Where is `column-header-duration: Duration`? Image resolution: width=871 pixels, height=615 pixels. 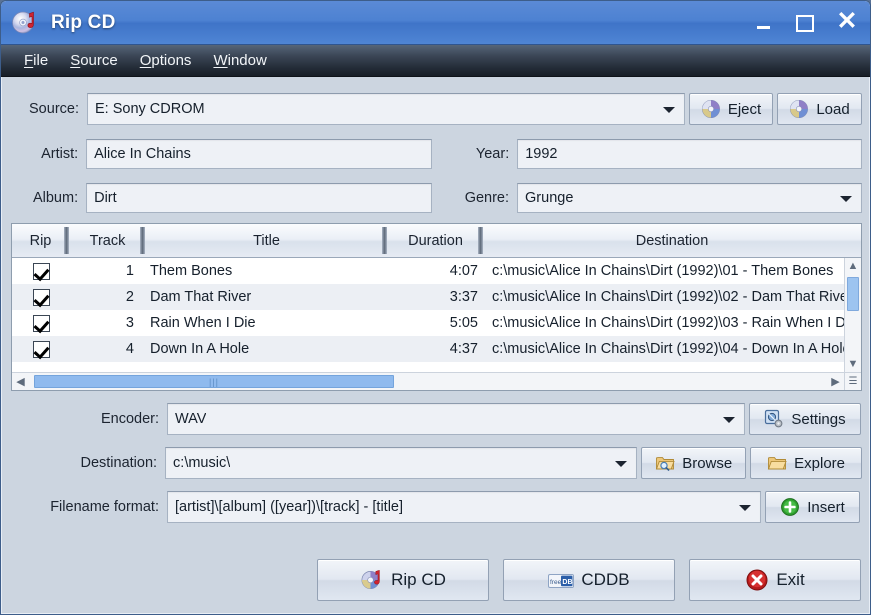 column-header-duration: Duration is located at coordinates (436, 240).